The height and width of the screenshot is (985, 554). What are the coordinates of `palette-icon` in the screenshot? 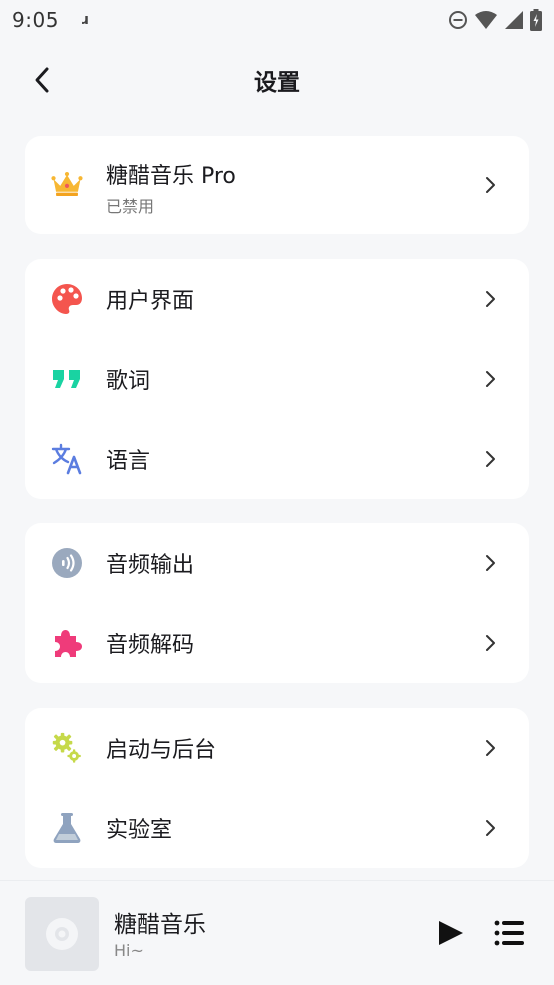 It's located at (67, 299).